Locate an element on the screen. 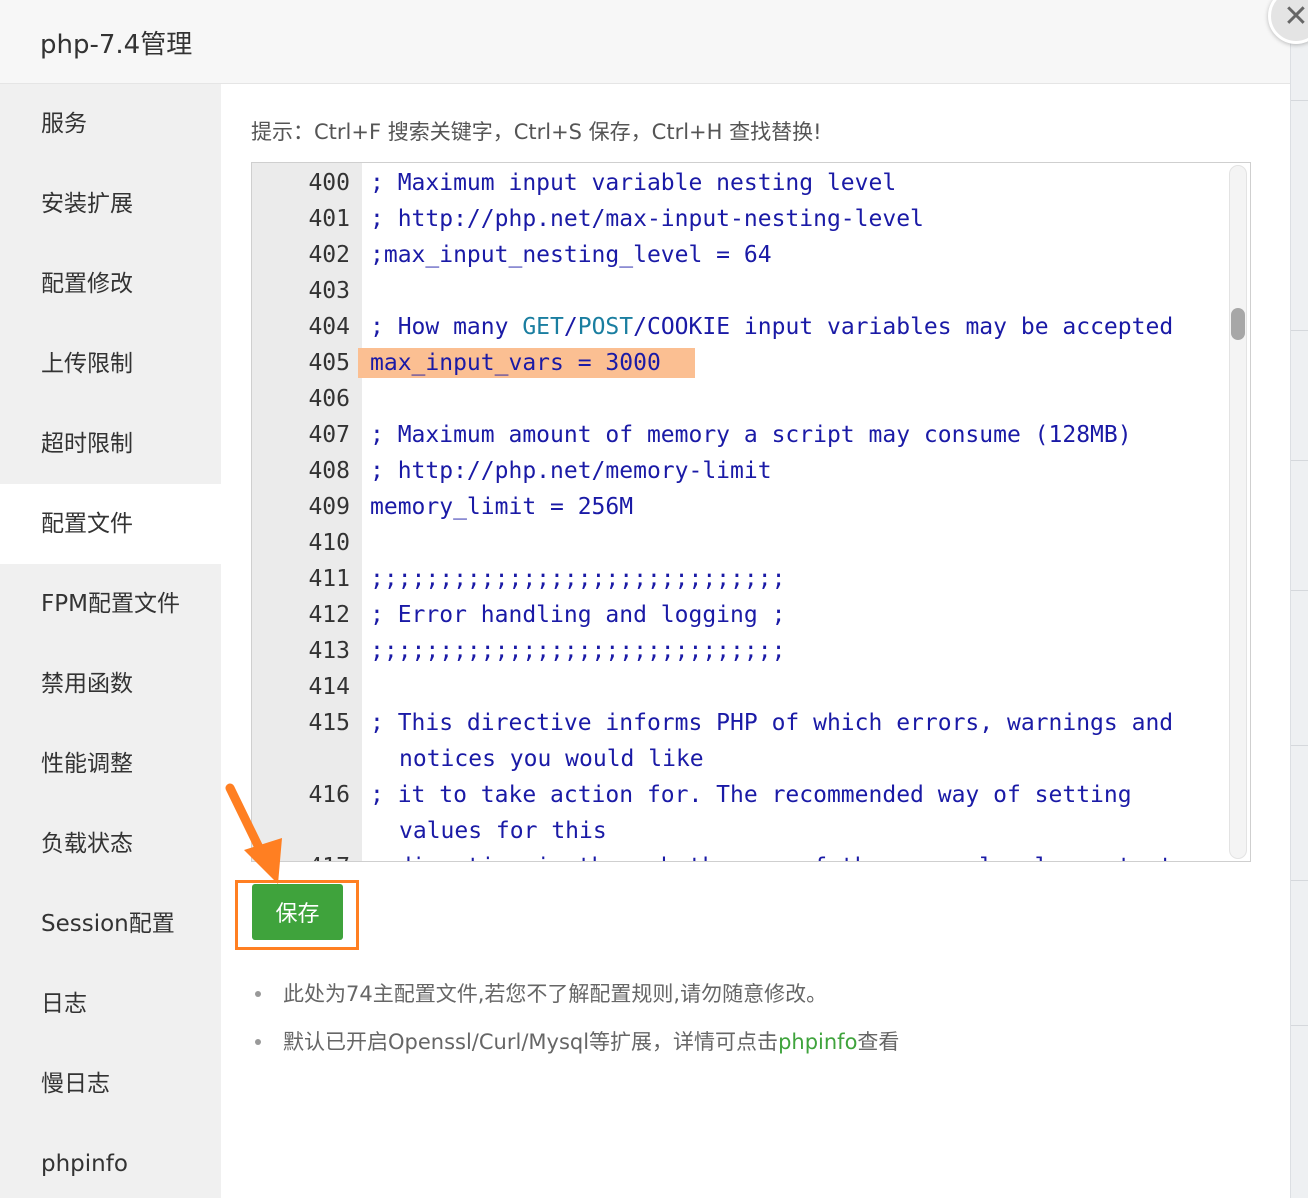 The image size is (1308, 1198). editor-scrollbar is located at coordinates (1238, 512).